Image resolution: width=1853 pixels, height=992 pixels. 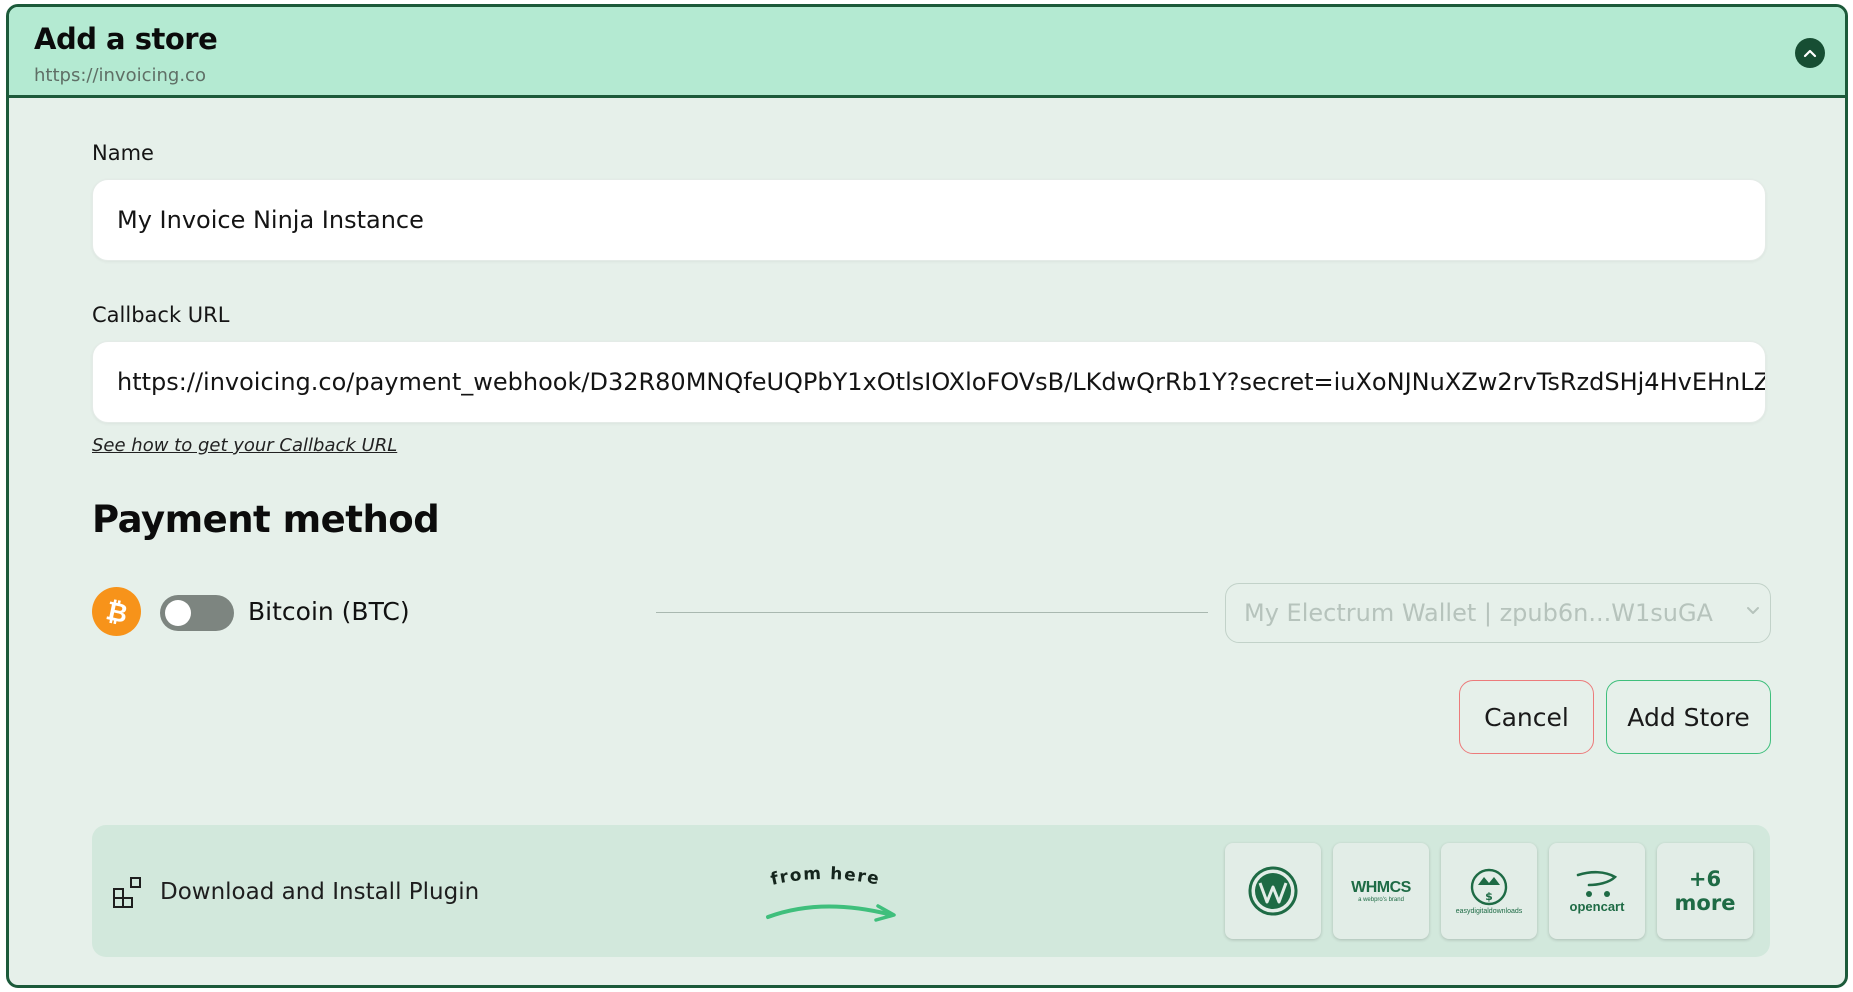 What do you see at coordinates (1526, 717) in the screenshot?
I see `cancel-button: Cancel` at bounding box center [1526, 717].